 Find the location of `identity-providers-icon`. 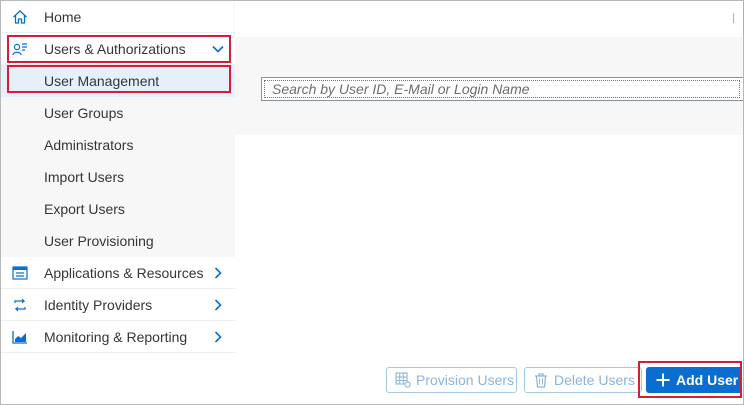

identity-providers-icon is located at coordinates (20, 305).